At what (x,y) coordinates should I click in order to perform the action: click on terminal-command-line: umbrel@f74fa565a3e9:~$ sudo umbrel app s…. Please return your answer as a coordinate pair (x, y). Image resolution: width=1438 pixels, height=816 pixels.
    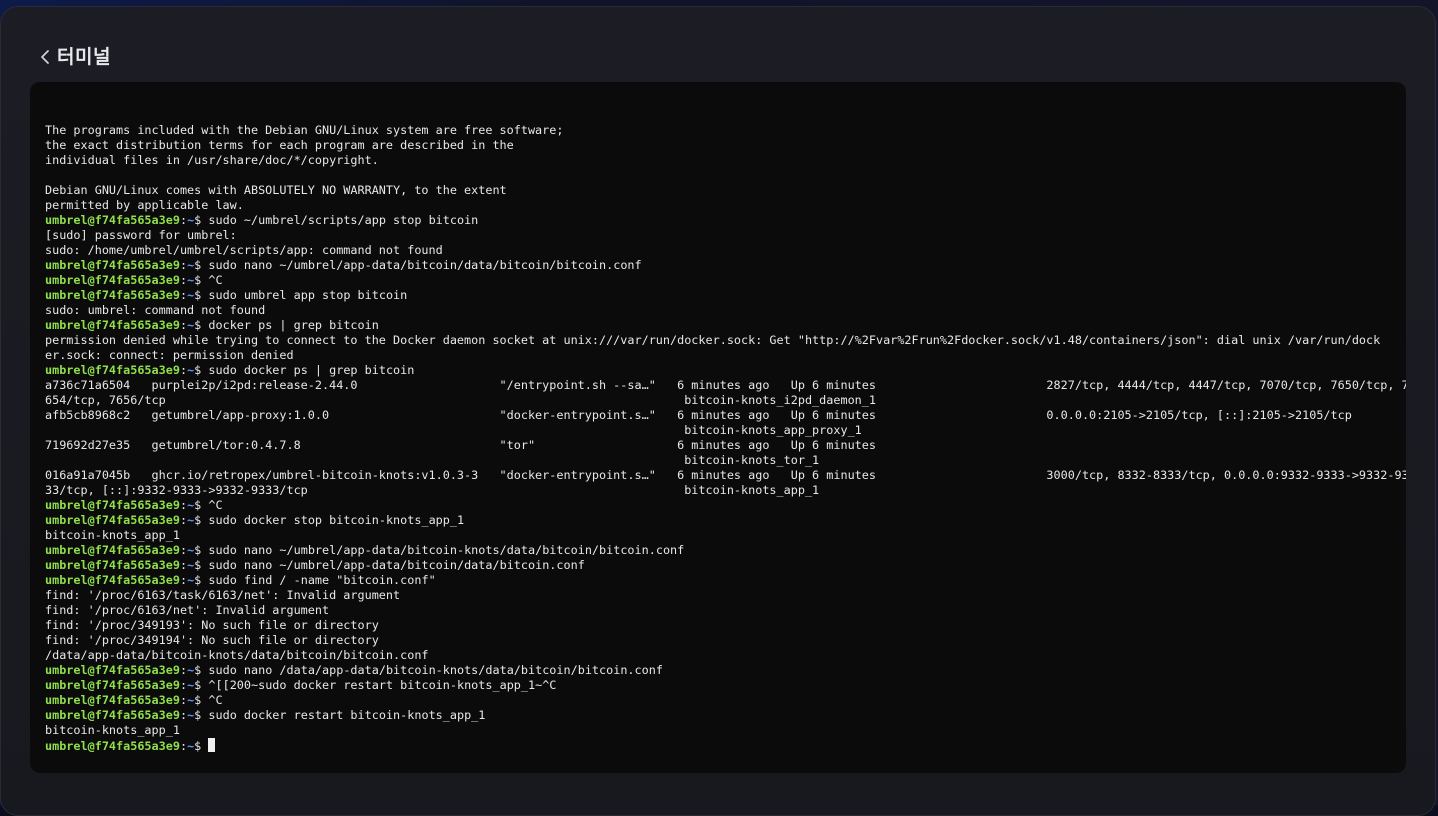
    Looking at the image, I should click on (718, 295).